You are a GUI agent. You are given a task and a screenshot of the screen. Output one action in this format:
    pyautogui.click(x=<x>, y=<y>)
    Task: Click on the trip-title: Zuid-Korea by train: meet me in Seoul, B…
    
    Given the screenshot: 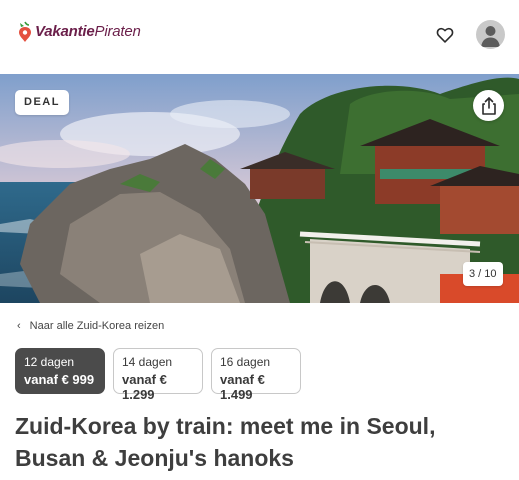 What is the action you would take?
    pyautogui.click(x=225, y=442)
    